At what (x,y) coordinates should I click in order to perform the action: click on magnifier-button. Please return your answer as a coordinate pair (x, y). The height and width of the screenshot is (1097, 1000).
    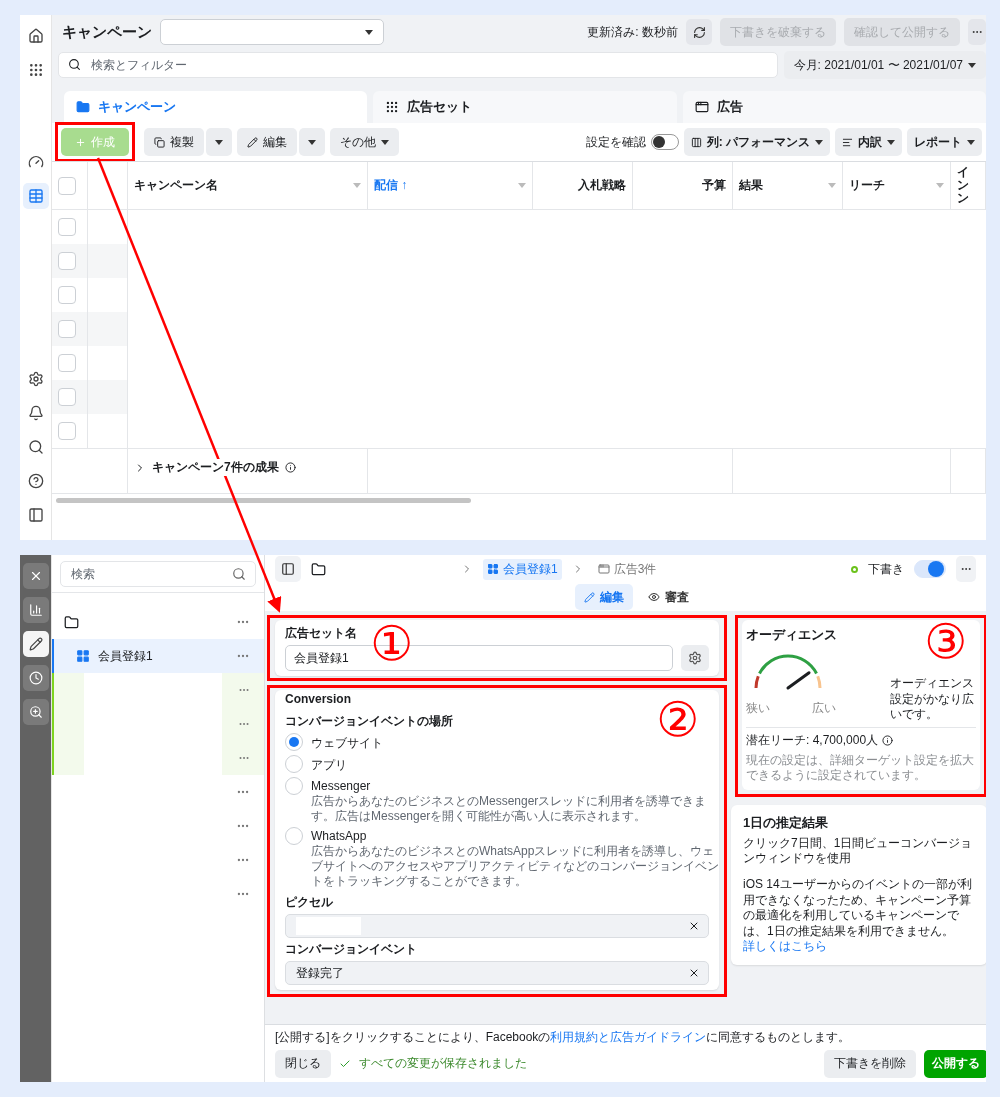
    Looking at the image, I should click on (35, 712).